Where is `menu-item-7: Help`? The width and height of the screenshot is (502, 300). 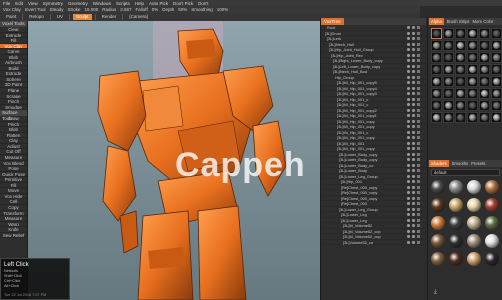 menu-item-7: Help is located at coordinates (139, 3).